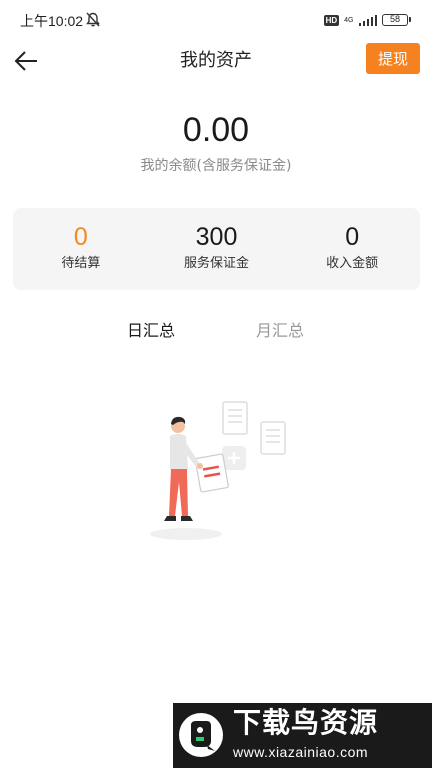  What do you see at coordinates (306, 722) in the screenshot?
I see `watermark-title: 下载鸟资源` at bounding box center [306, 722].